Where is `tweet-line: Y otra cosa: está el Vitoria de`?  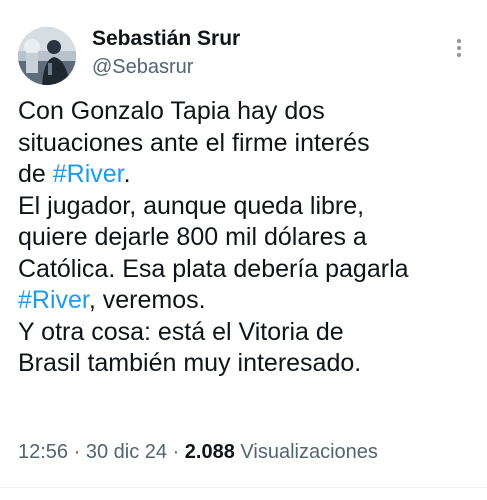 tweet-line: Y otra cosa: está el Vitoria de is located at coordinates (181, 331).